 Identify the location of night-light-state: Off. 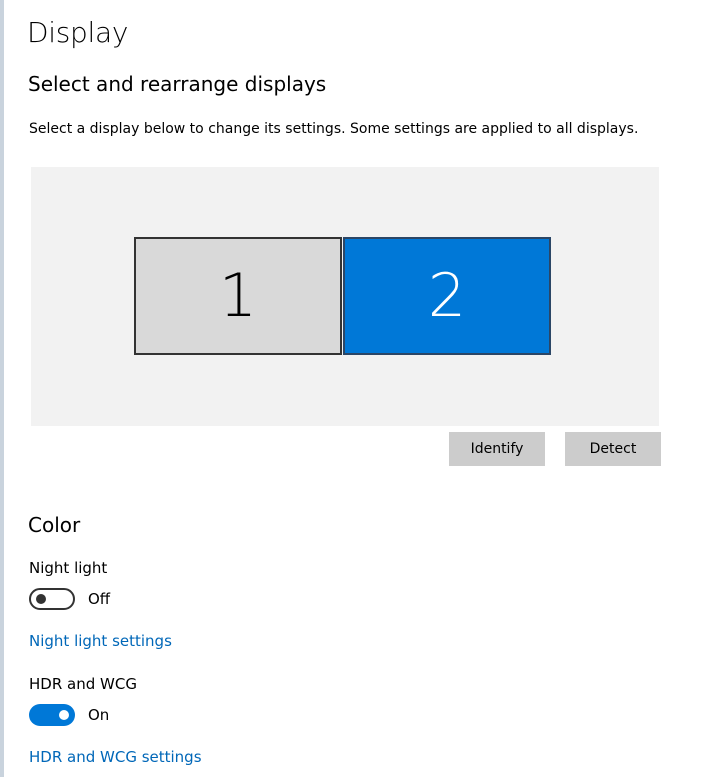
(99, 599).